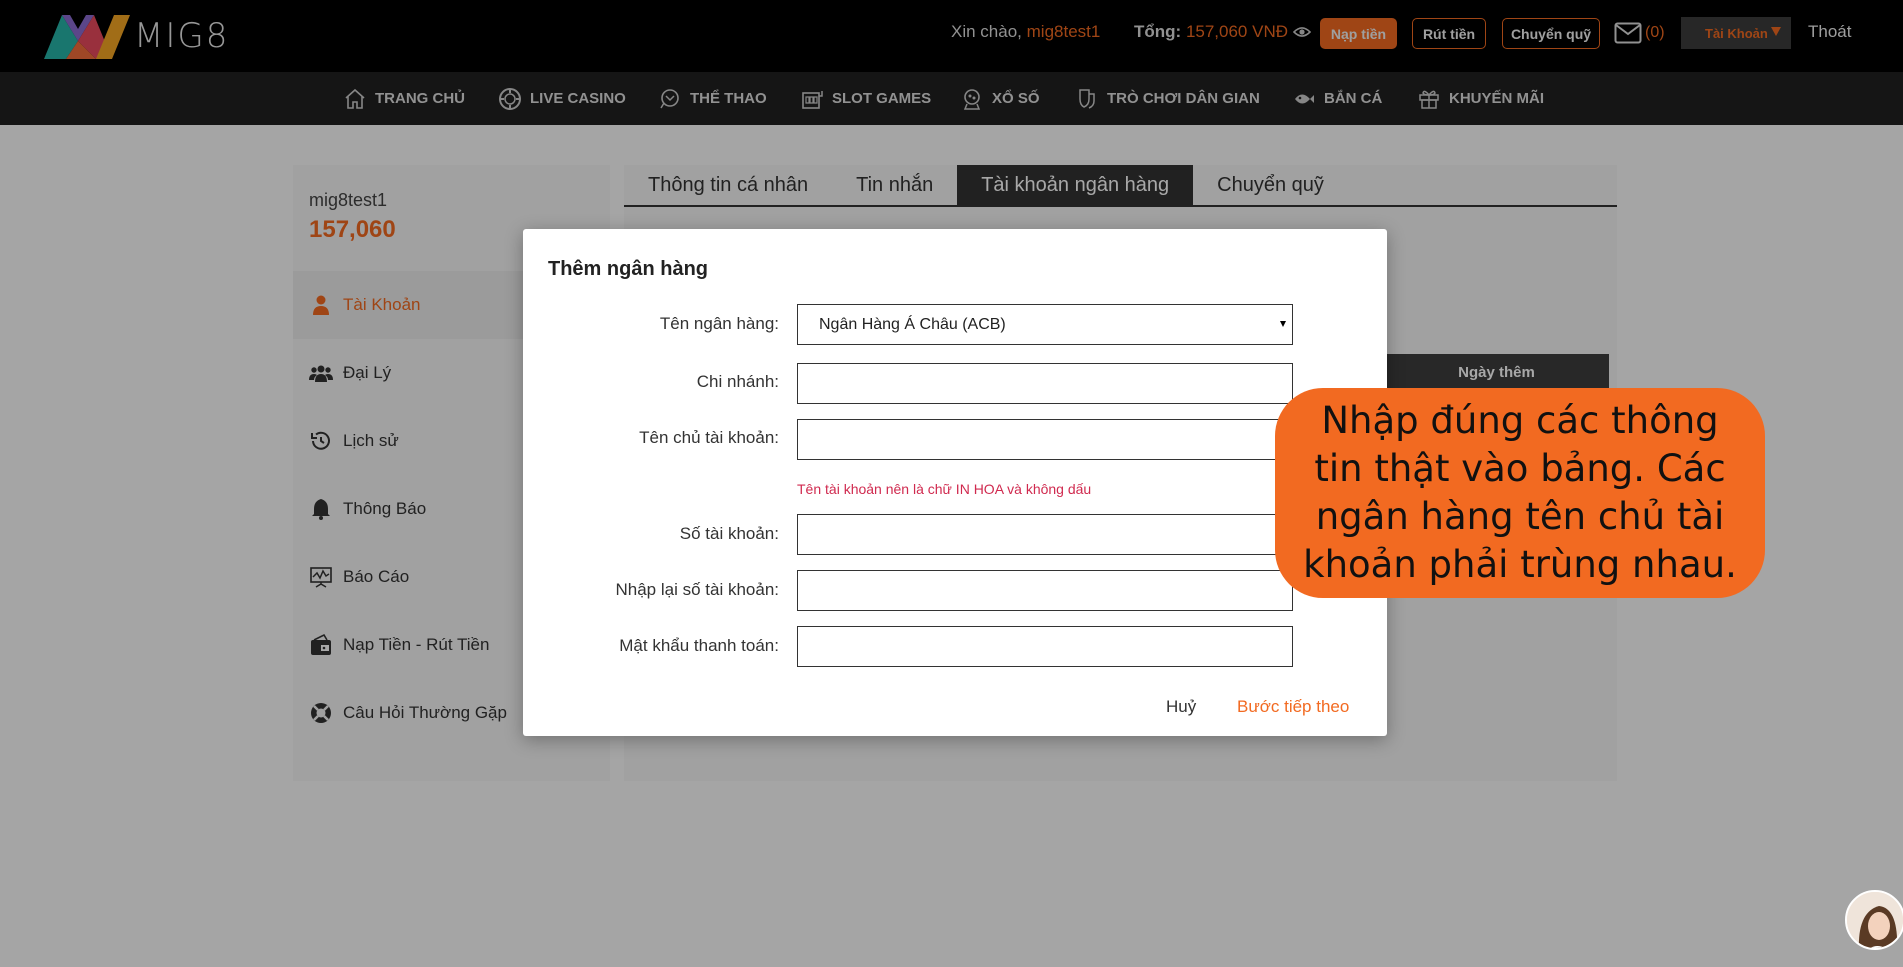  I want to click on account-number-input, so click(1045, 534).